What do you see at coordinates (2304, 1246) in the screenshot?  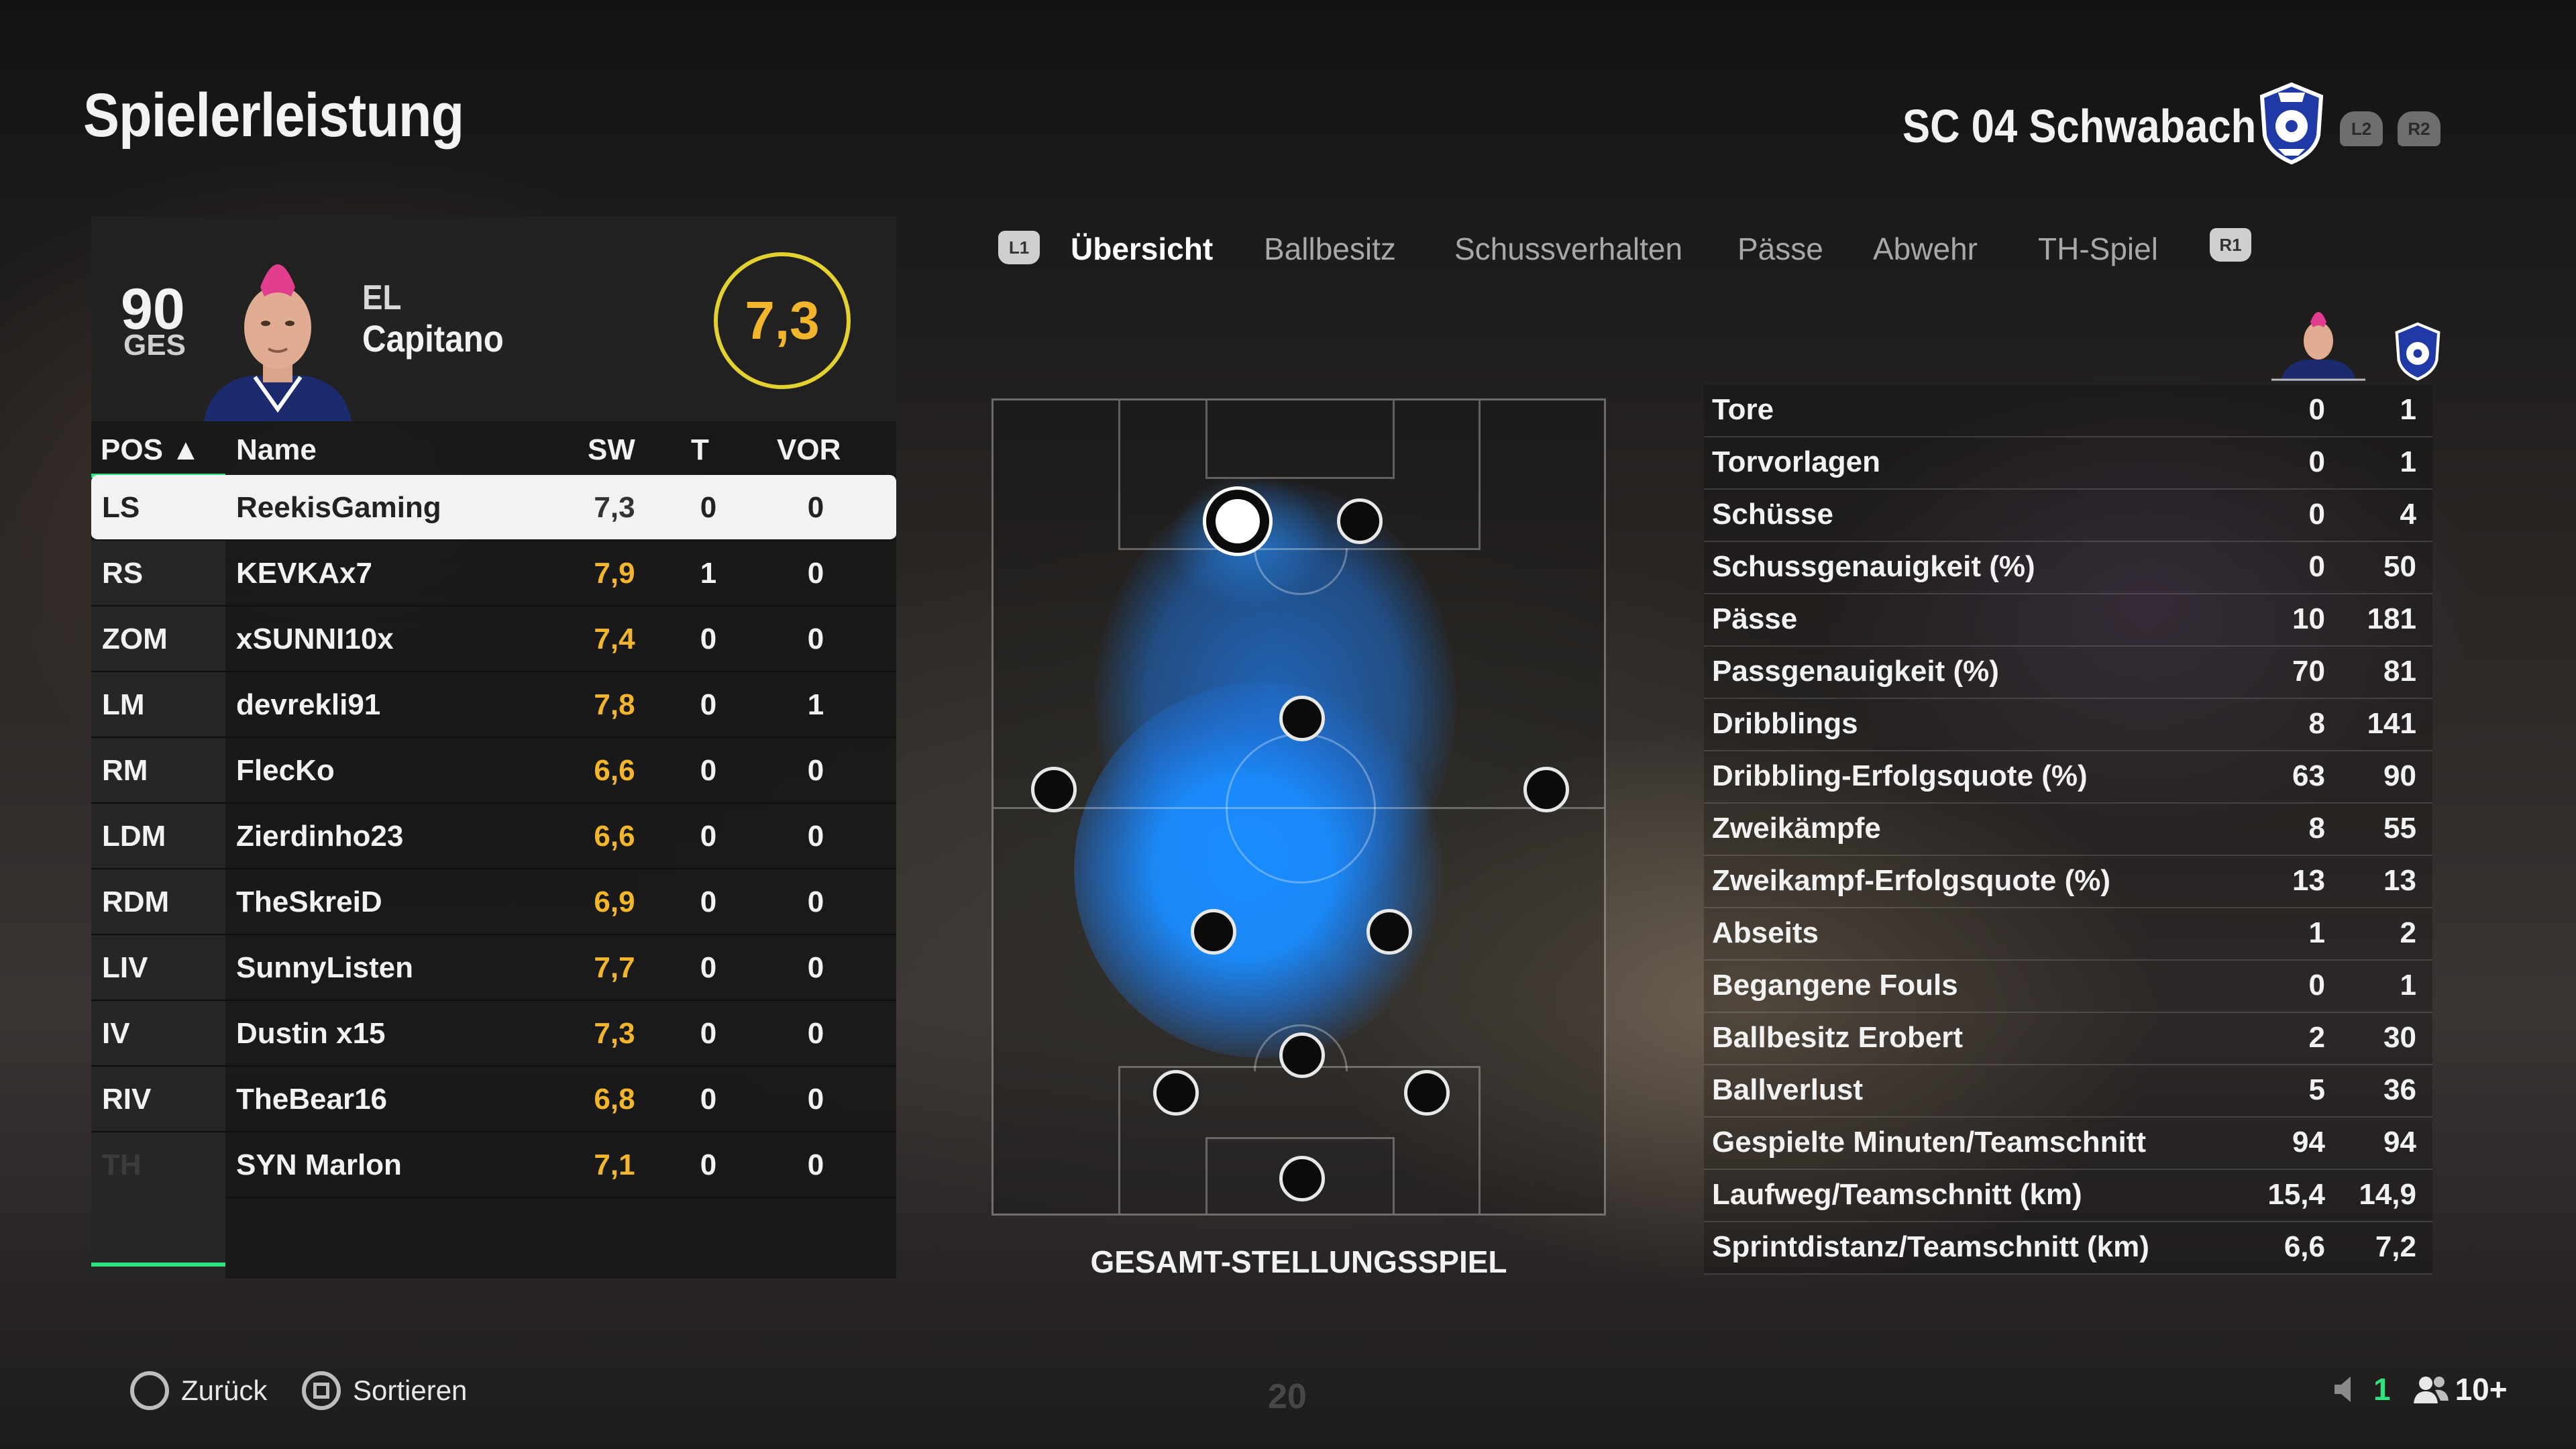 I see `stat-player-value: 6,6` at bounding box center [2304, 1246].